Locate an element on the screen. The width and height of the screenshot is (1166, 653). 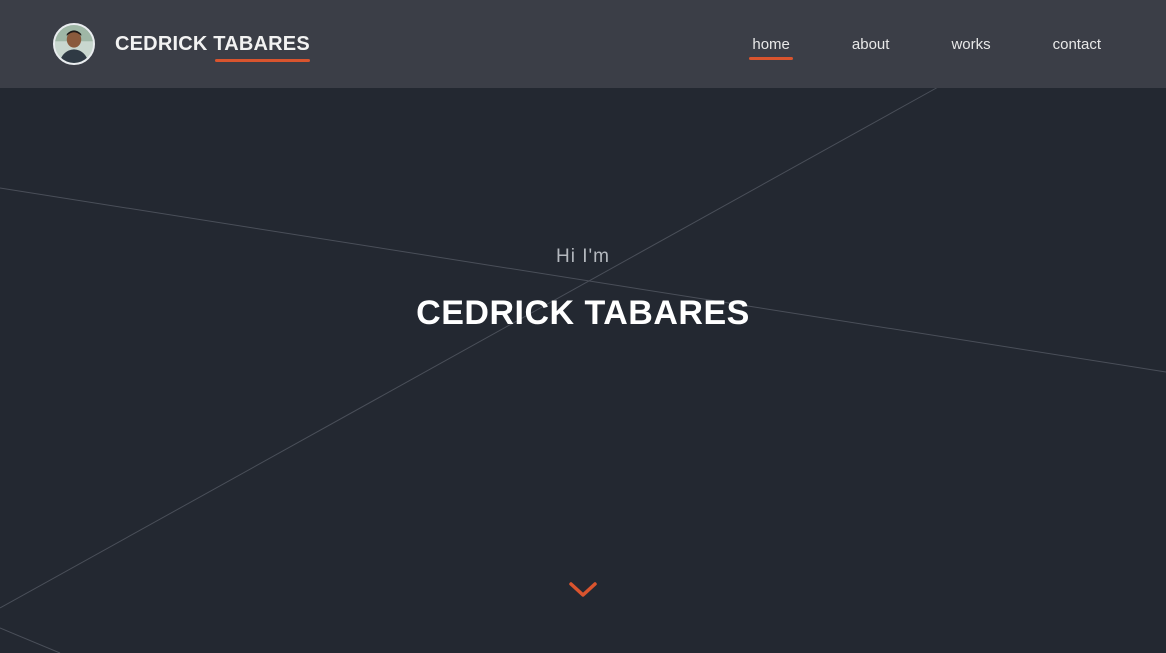
main-nav: home about works contact is located at coordinates (898, 44).